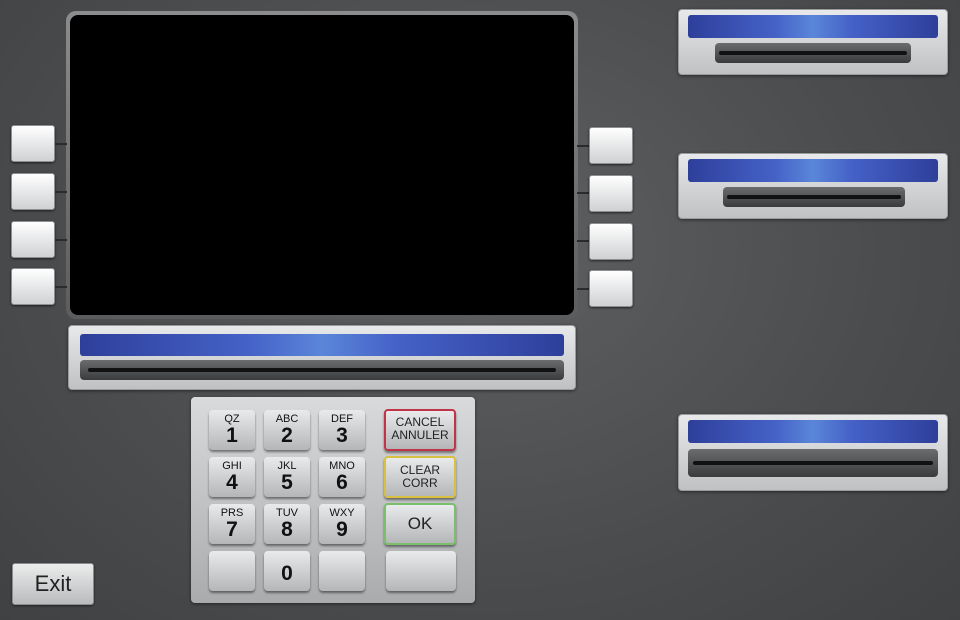  Describe the element at coordinates (287, 573) in the screenshot. I see `key-digit: 0` at that location.